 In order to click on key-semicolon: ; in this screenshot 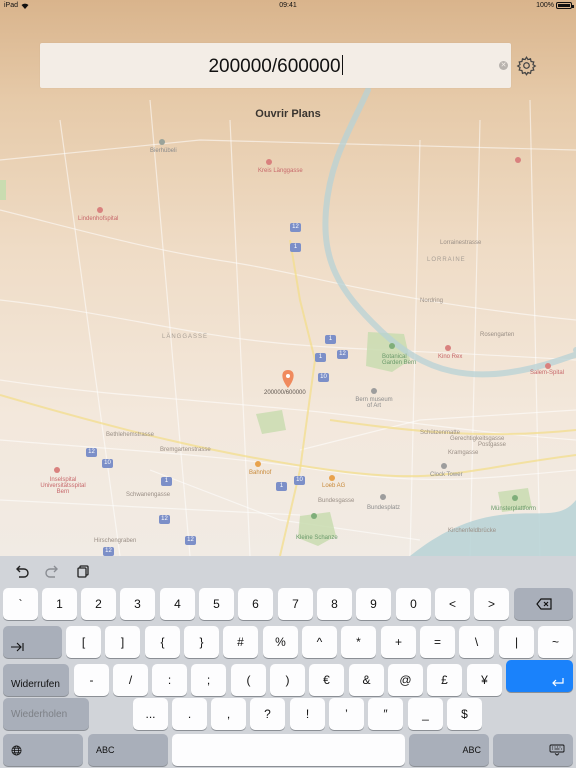, I will do `click(208, 680)`.